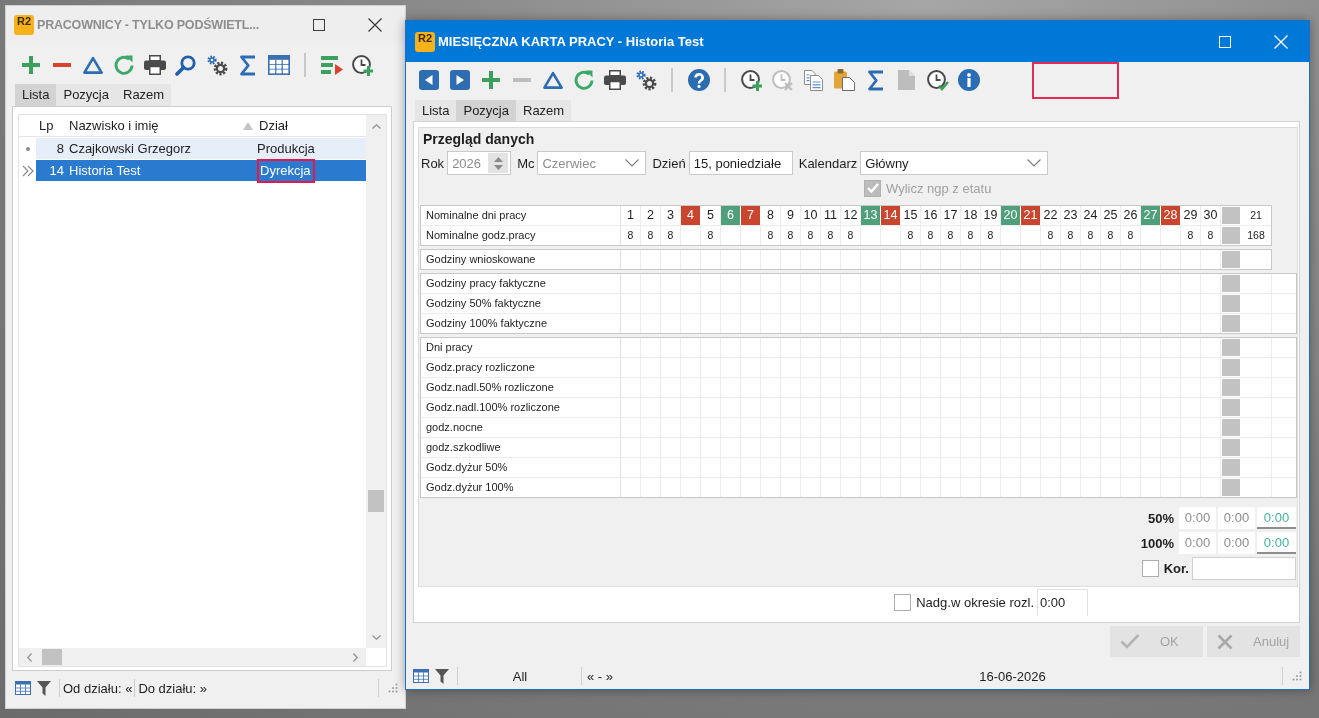  I want to click on day-cell: 16, so click(931, 215).